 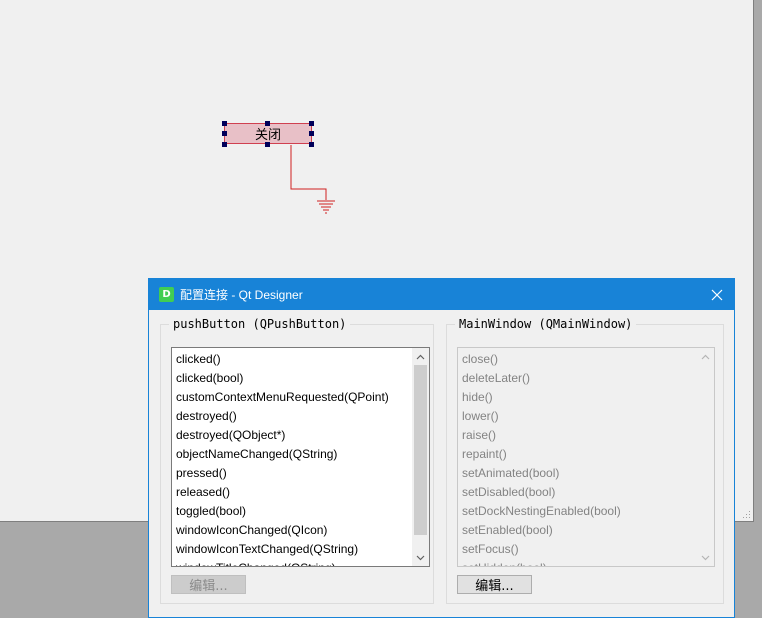 What do you see at coordinates (268, 133) in the screenshot?
I see `close-push-button: 关闭` at bounding box center [268, 133].